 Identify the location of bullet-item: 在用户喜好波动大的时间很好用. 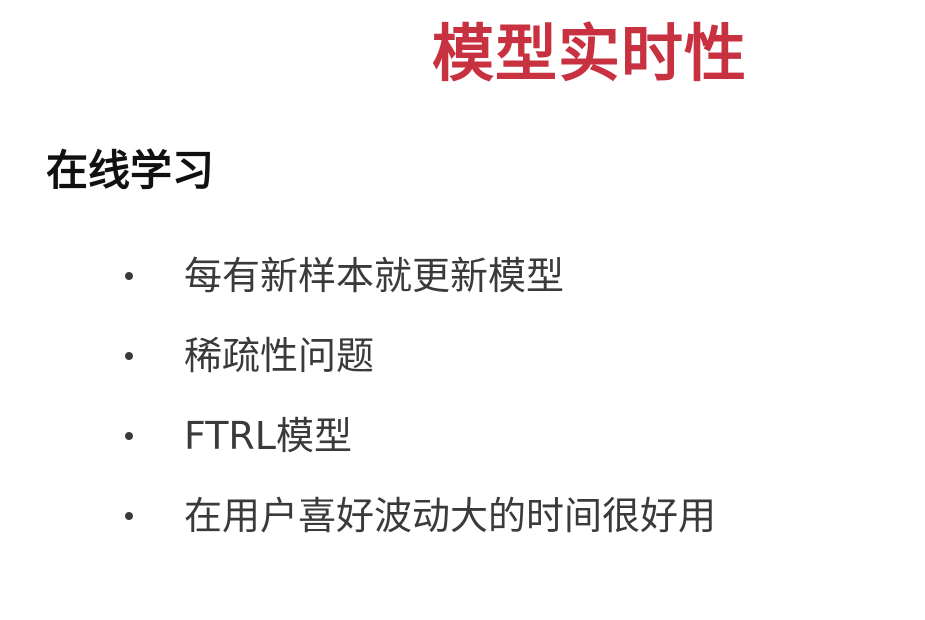
(414, 516).